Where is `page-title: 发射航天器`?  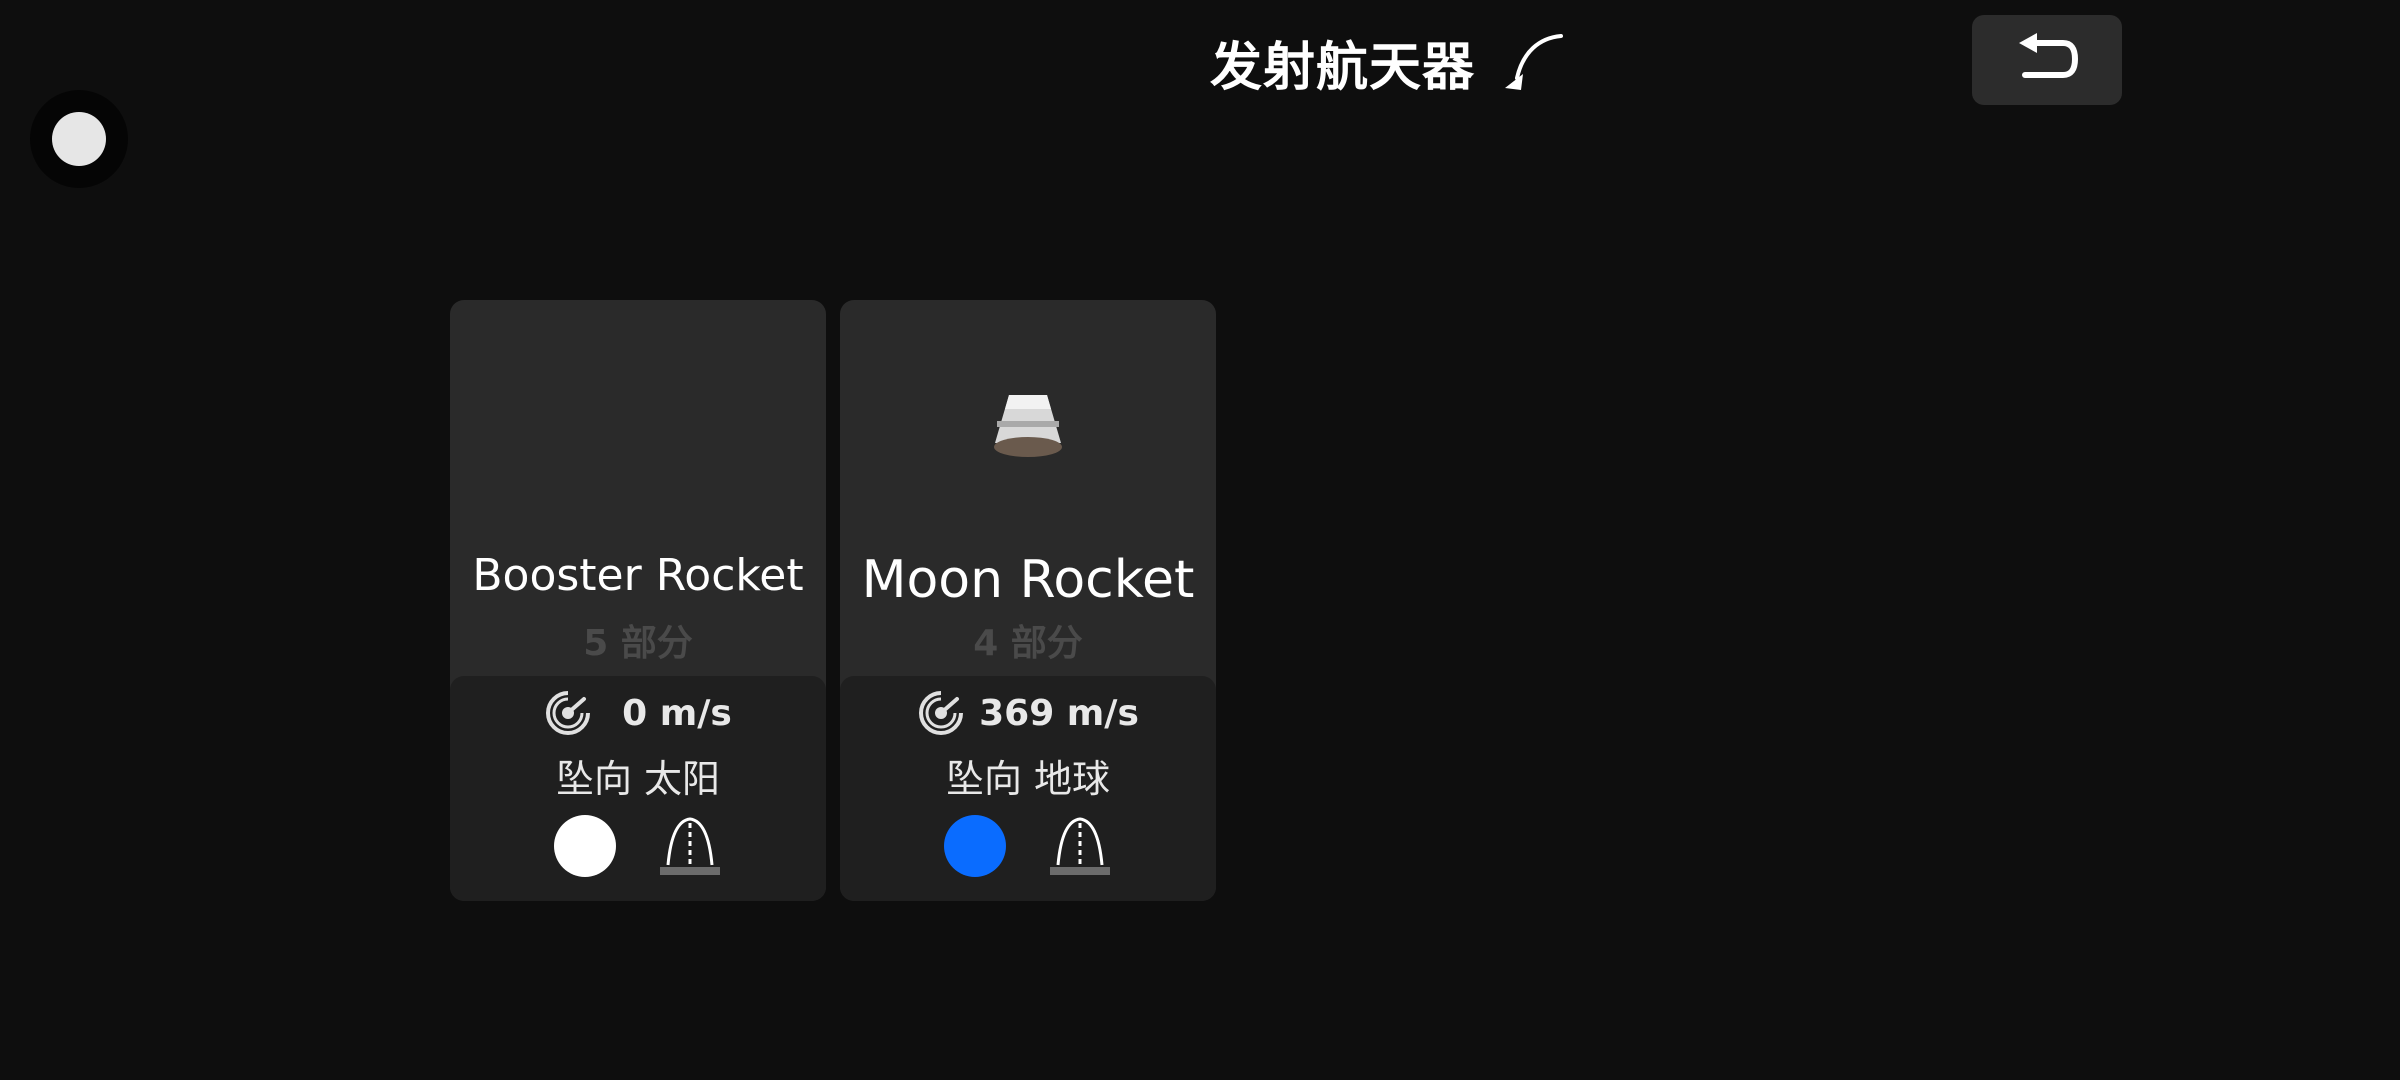 page-title: 发射航天器 is located at coordinates (1343, 67).